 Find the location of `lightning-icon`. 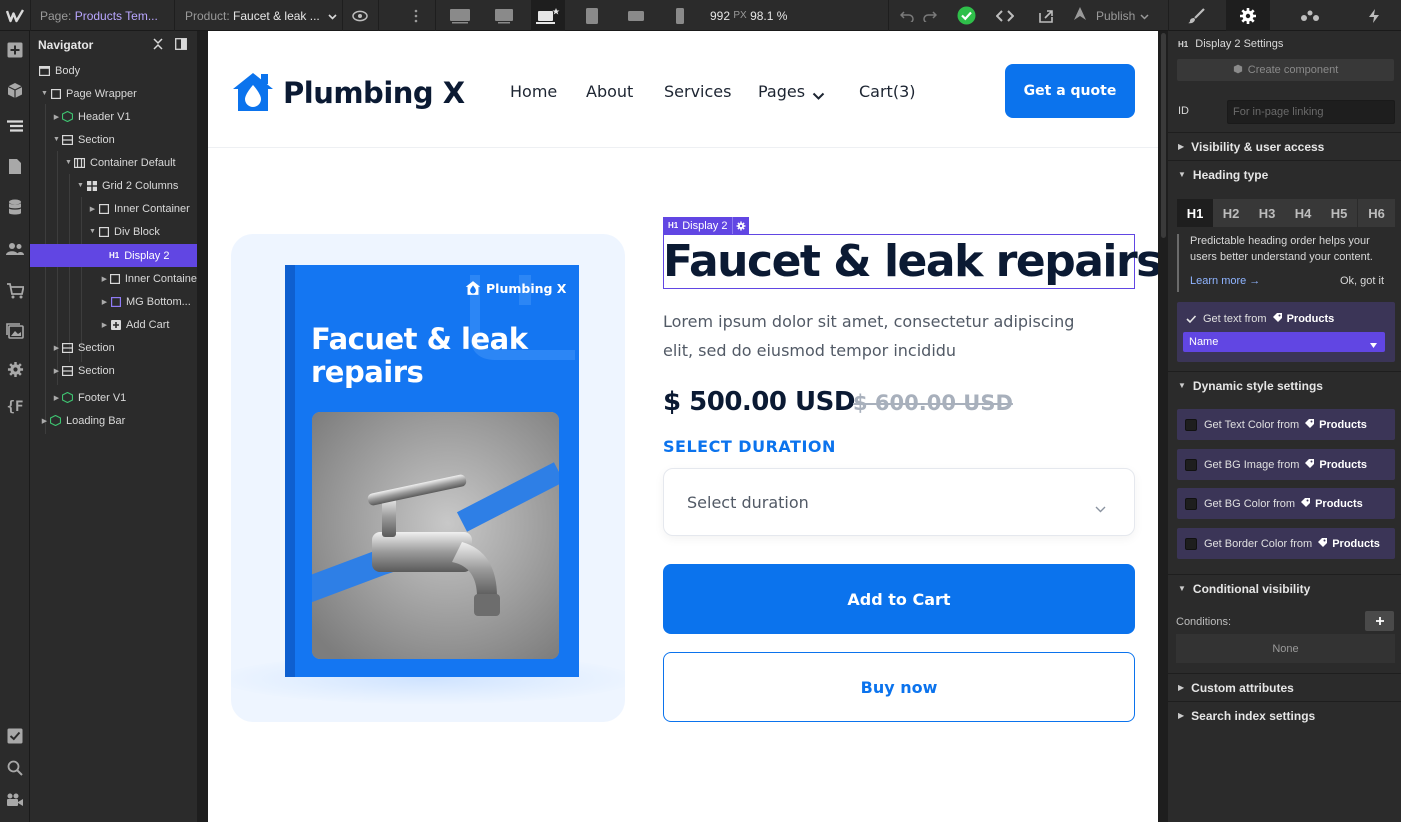

lightning-icon is located at coordinates (1374, 15).